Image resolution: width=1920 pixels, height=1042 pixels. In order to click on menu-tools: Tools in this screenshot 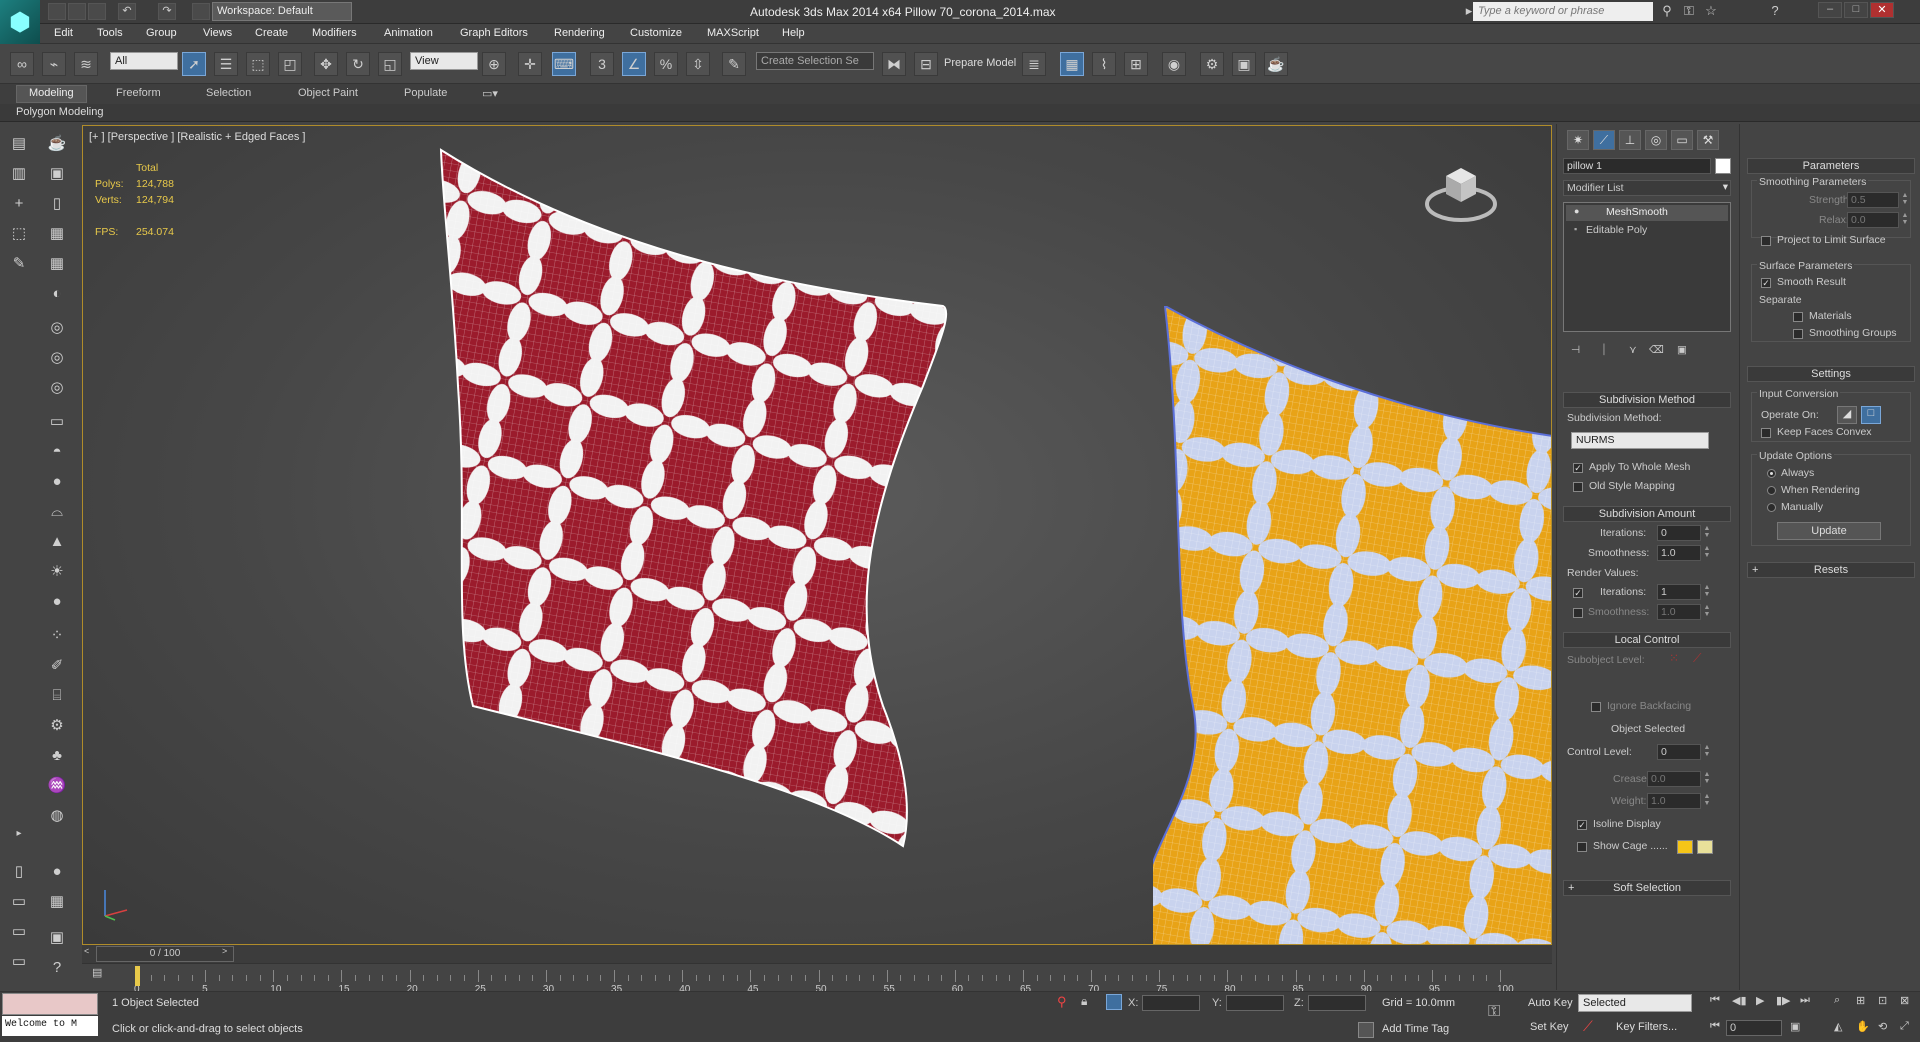, I will do `click(110, 33)`.